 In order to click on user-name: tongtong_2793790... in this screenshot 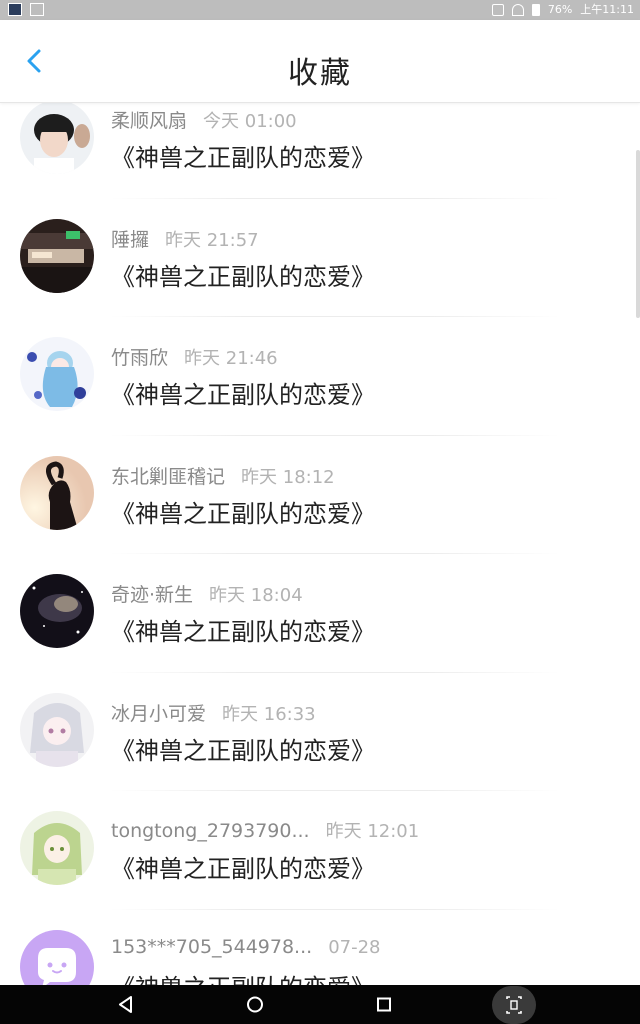, I will do `click(210, 831)`.